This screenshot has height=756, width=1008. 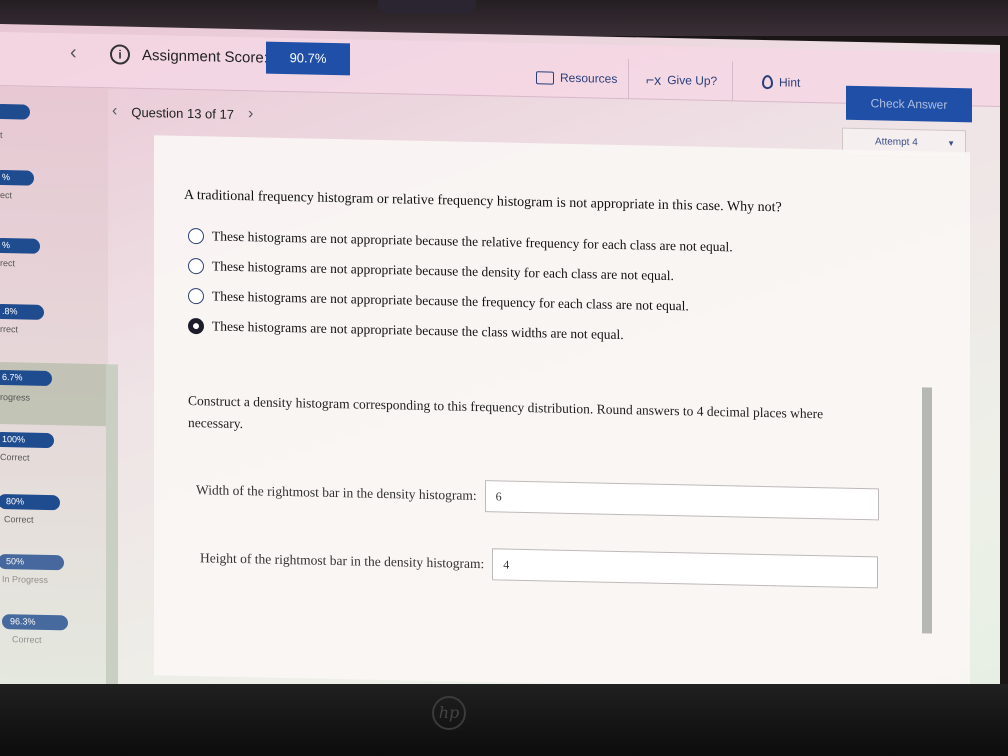 What do you see at coordinates (32, 562) in the screenshot?
I see `sidebar-score: 50%` at bounding box center [32, 562].